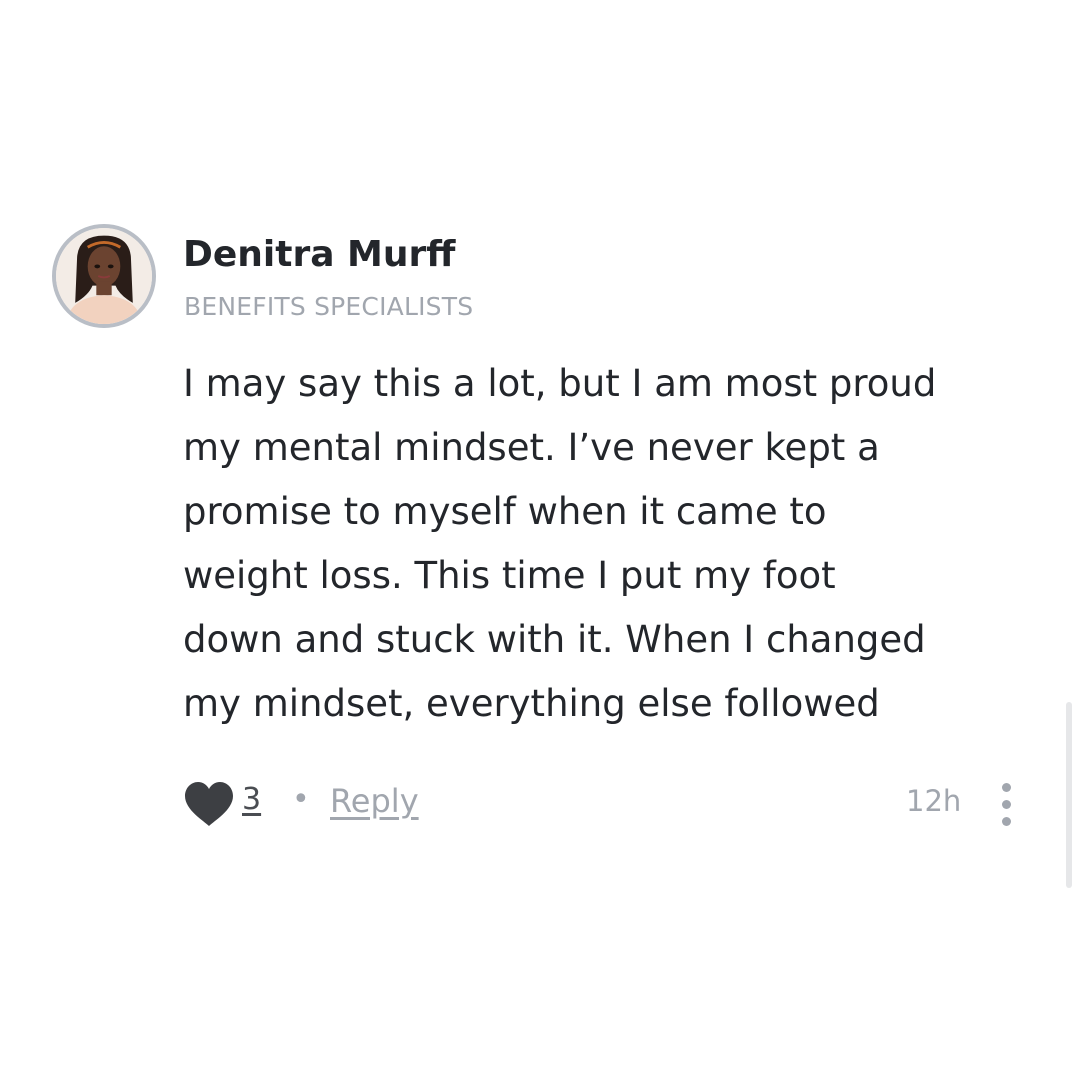  Describe the element at coordinates (251, 799) in the screenshot. I see `like-count: 3` at that location.